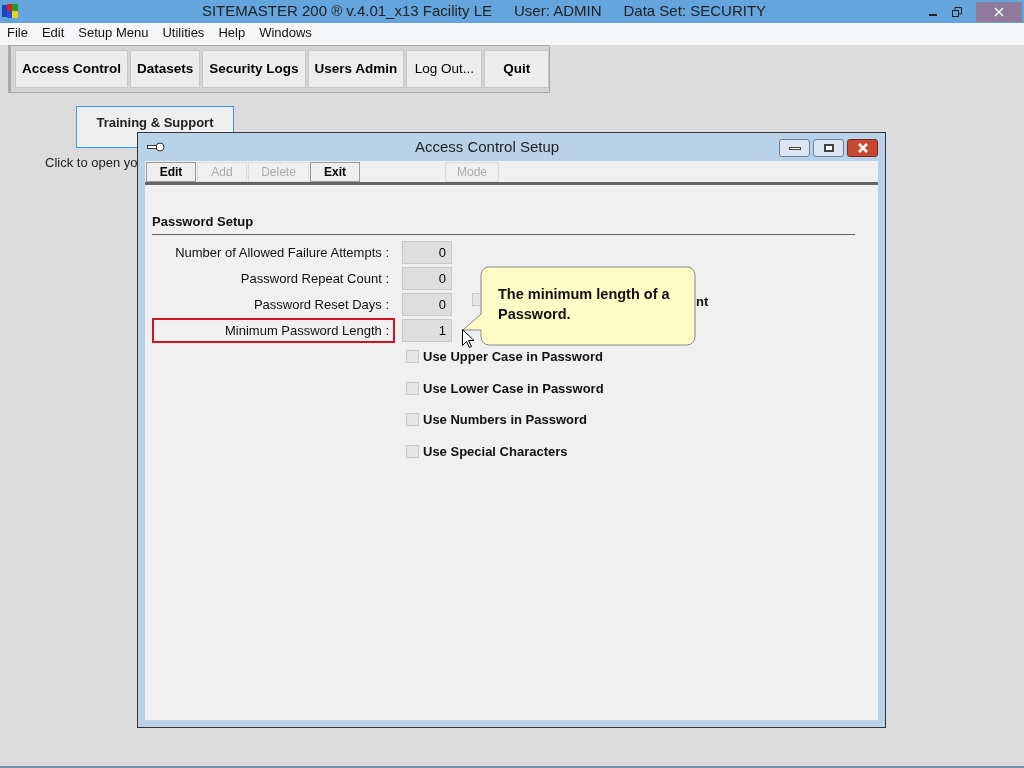  Describe the element at coordinates (468, 338) in the screenshot. I see `cursor-icon` at that location.